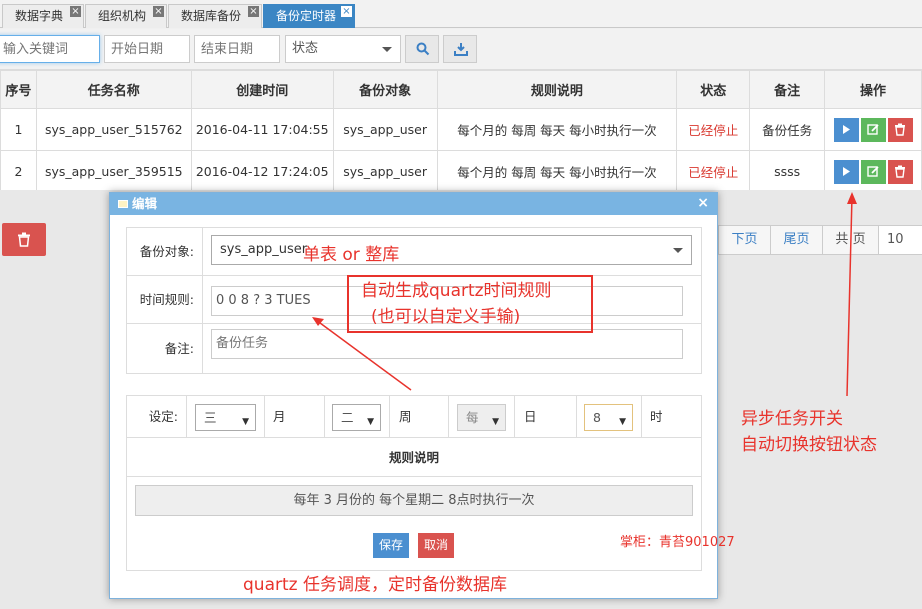 This screenshot has height=609, width=922. What do you see at coordinates (225, 417) in the screenshot?
I see `month-select: 三 ▼` at bounding box center [225, 417].